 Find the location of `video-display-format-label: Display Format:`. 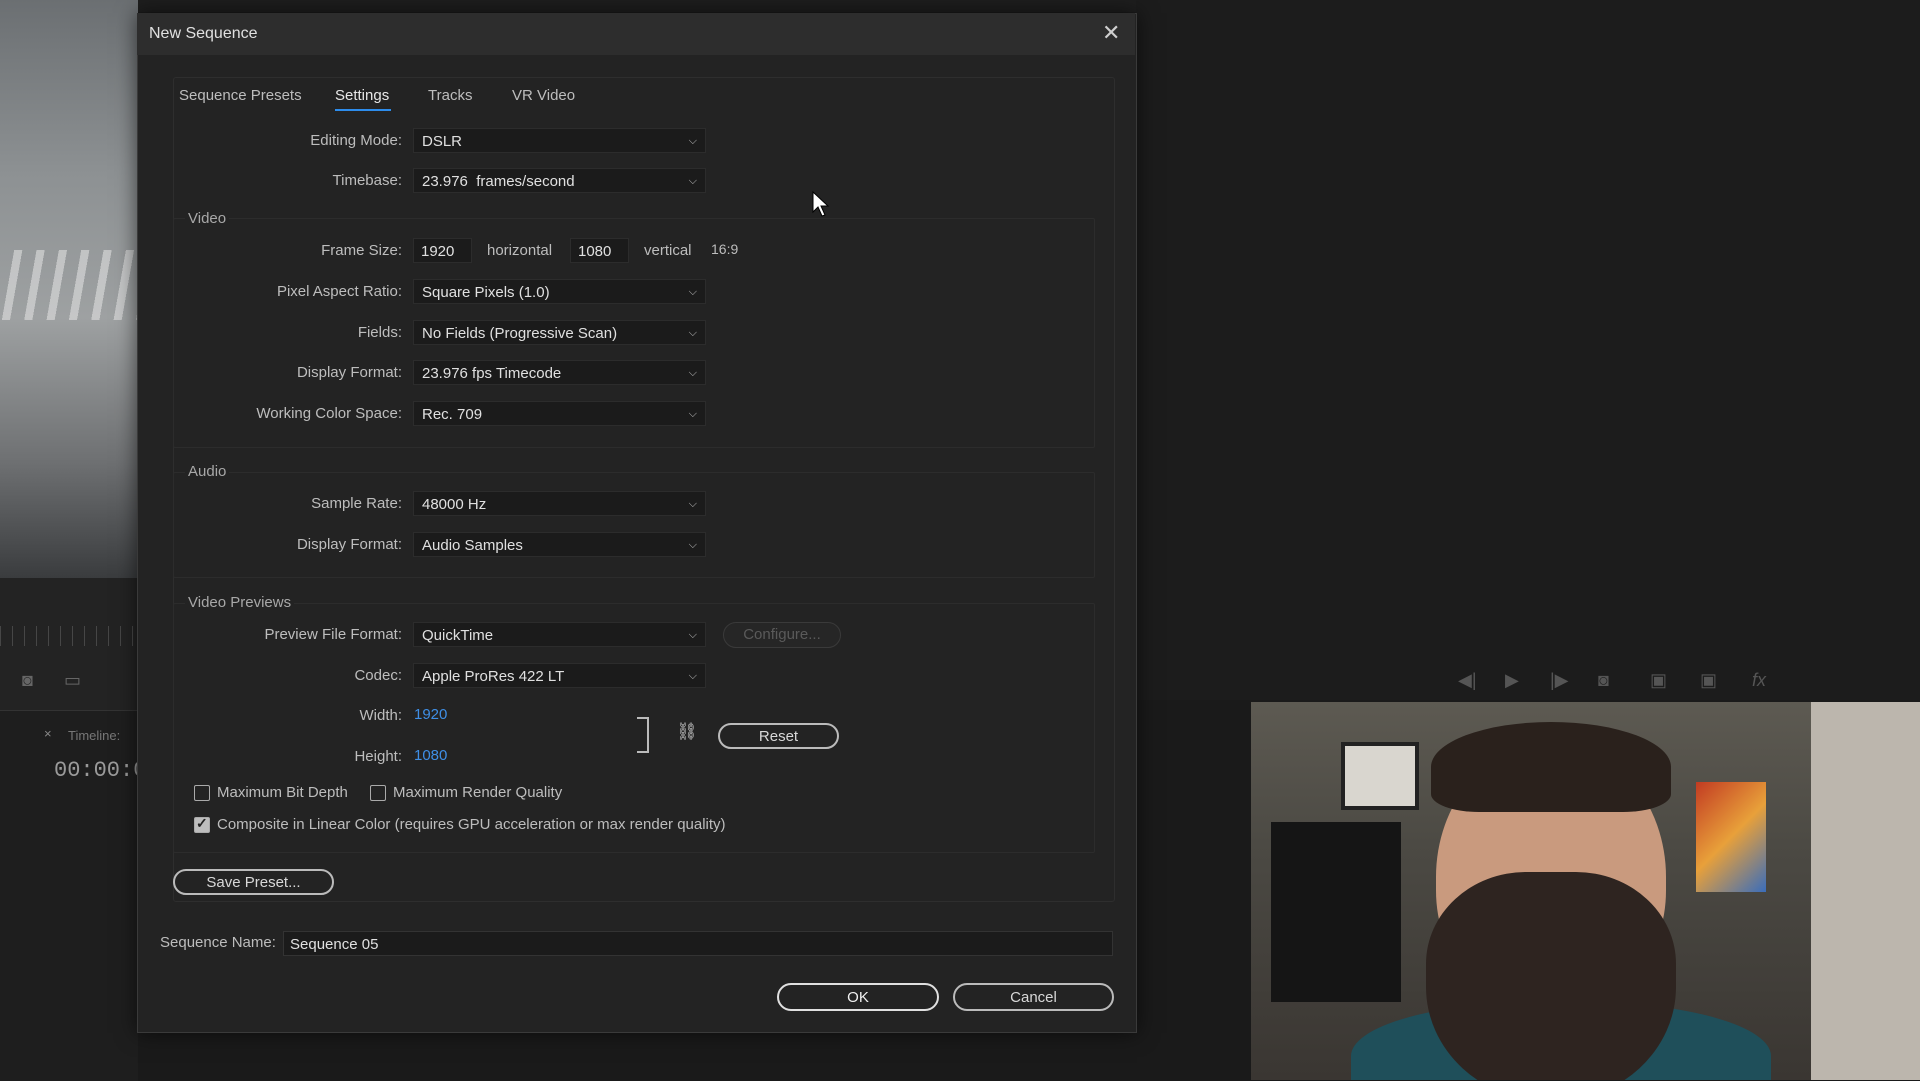

video-display-format-label: Display Format: is located at coordinates (349, 372).